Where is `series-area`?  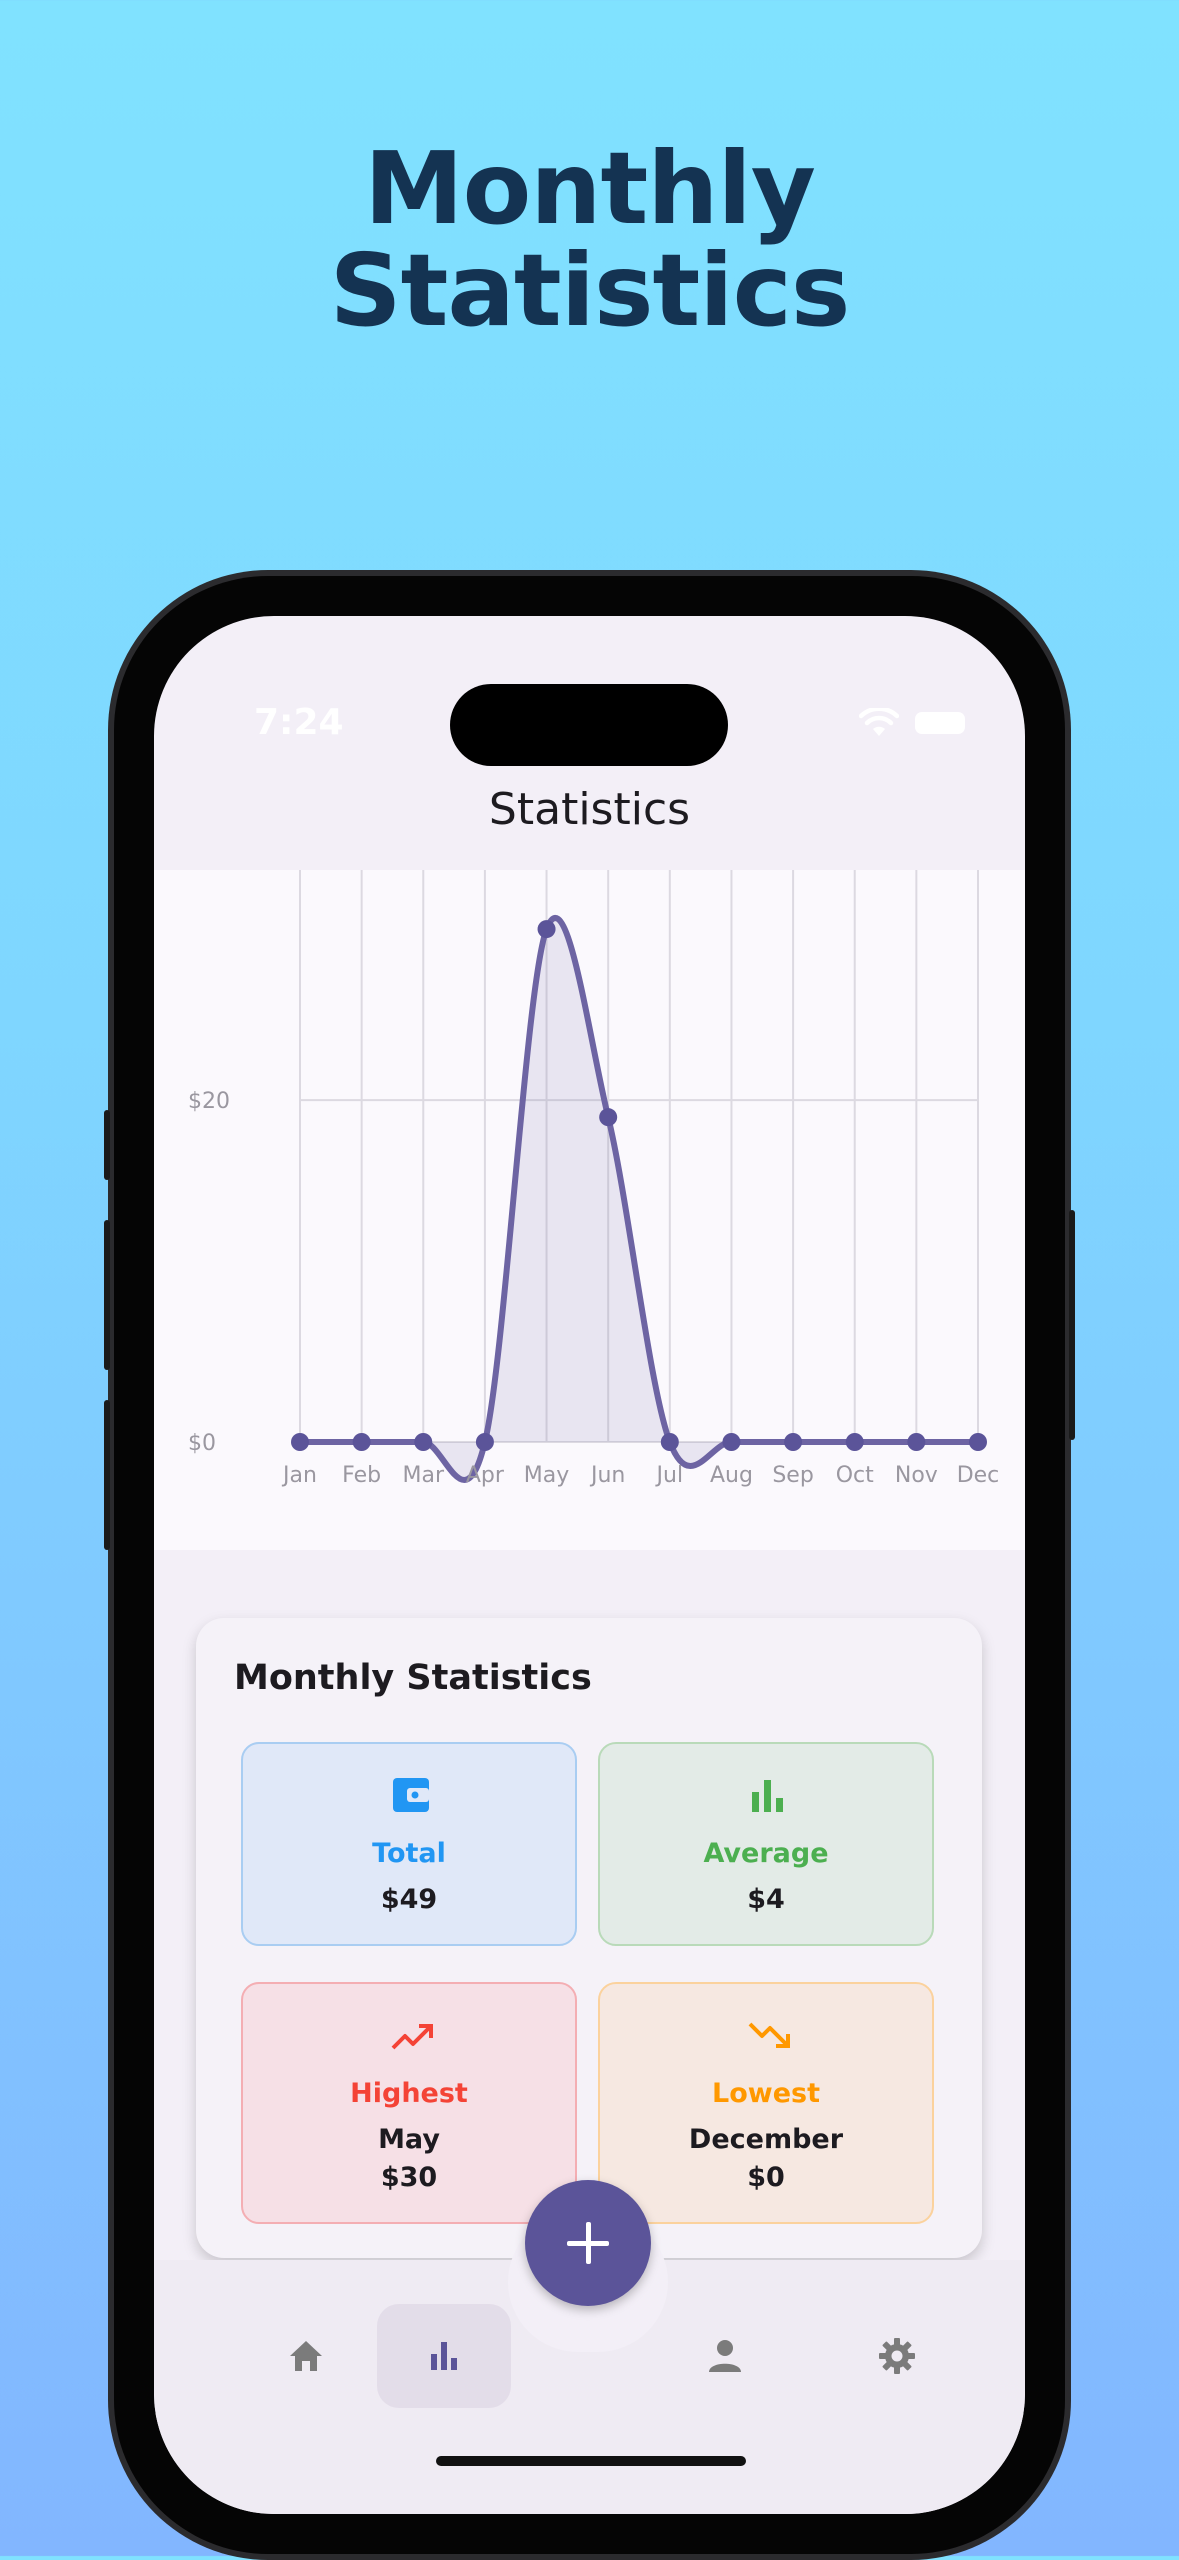
series-area is located at coordinates (639, 1198).